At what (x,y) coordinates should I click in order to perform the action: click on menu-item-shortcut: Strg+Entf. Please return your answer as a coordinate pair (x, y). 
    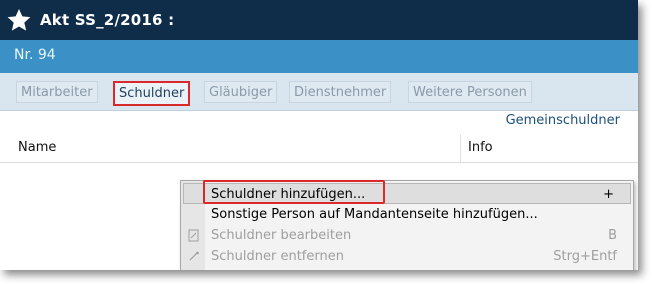
    Looking at the image, I should click on (585, 256).